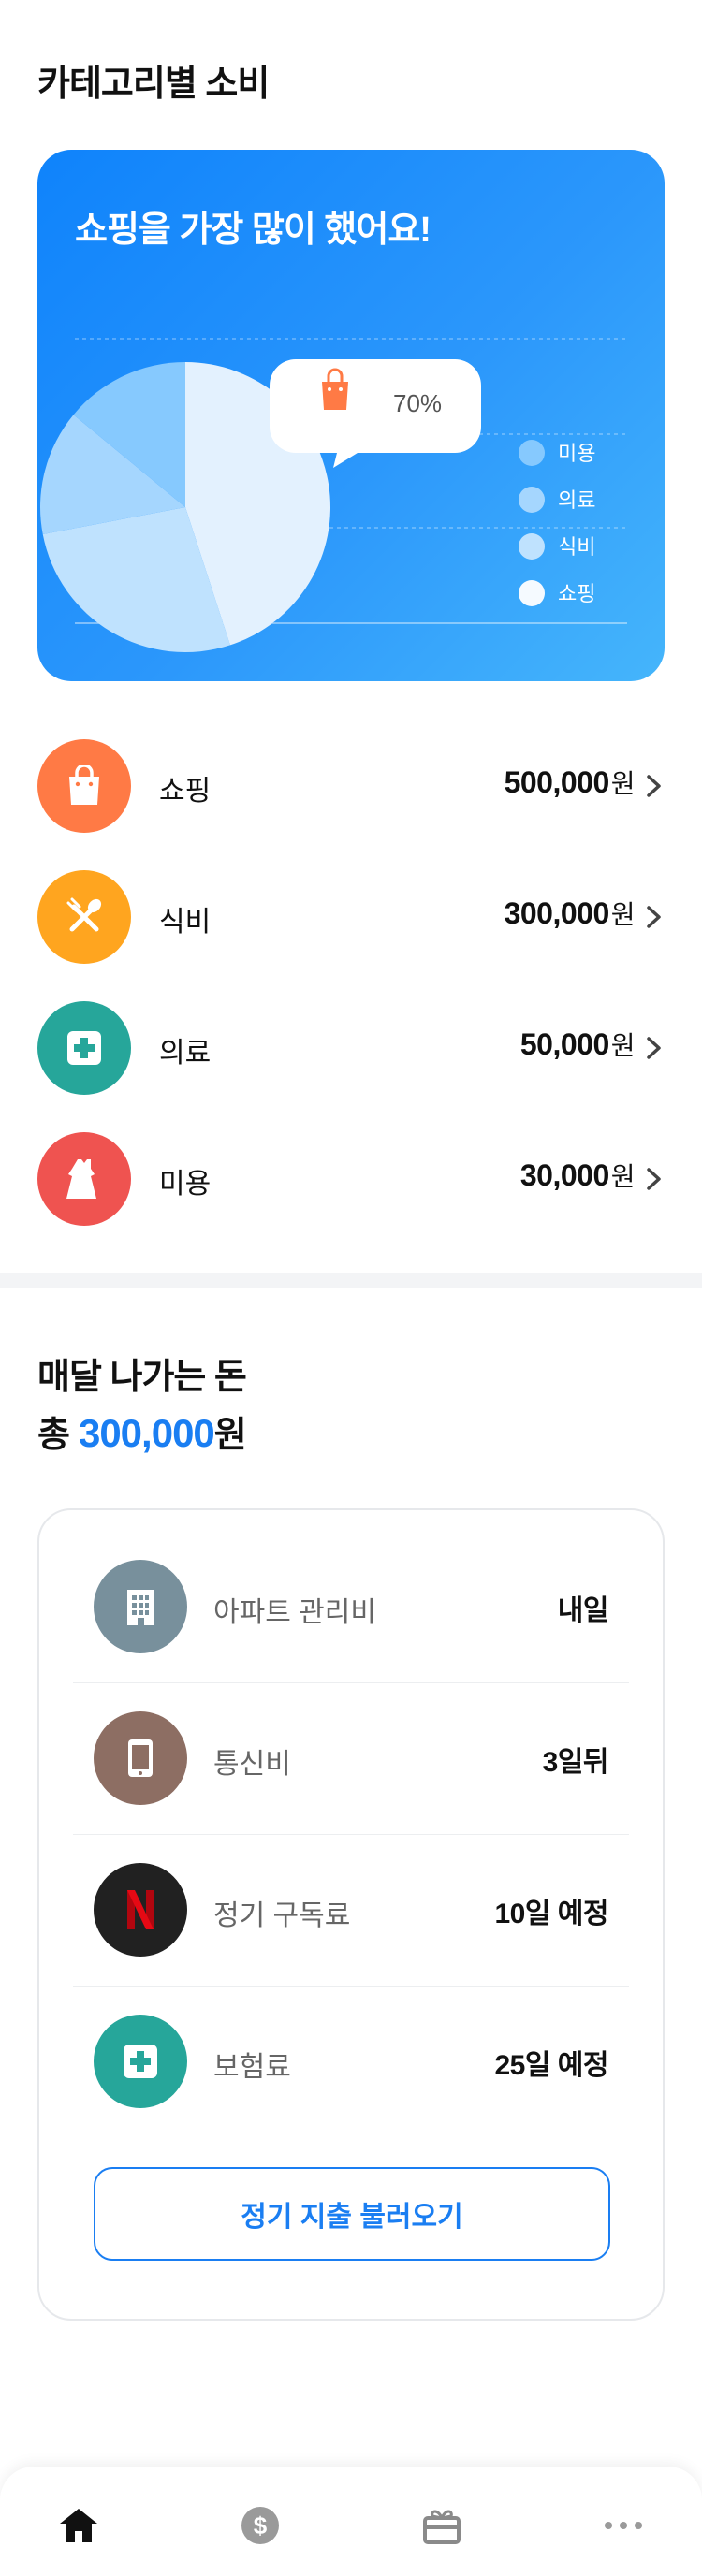 The image size is (702, 2576). I want to click on nav-money: $, so click(260, 2525).